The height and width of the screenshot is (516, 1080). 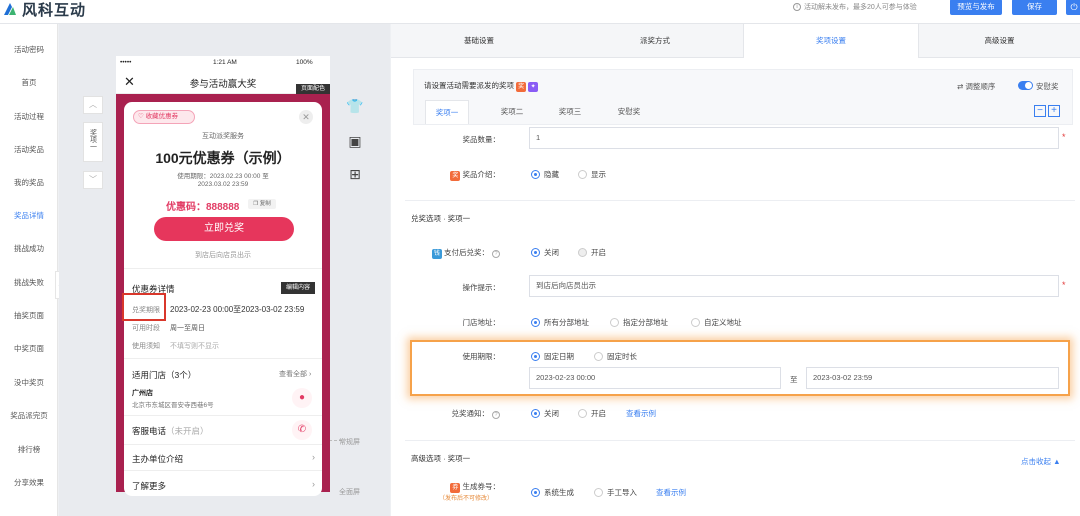 I want to click on sponsor-intro: 主办单位介绍, so click(x=157, y=459).